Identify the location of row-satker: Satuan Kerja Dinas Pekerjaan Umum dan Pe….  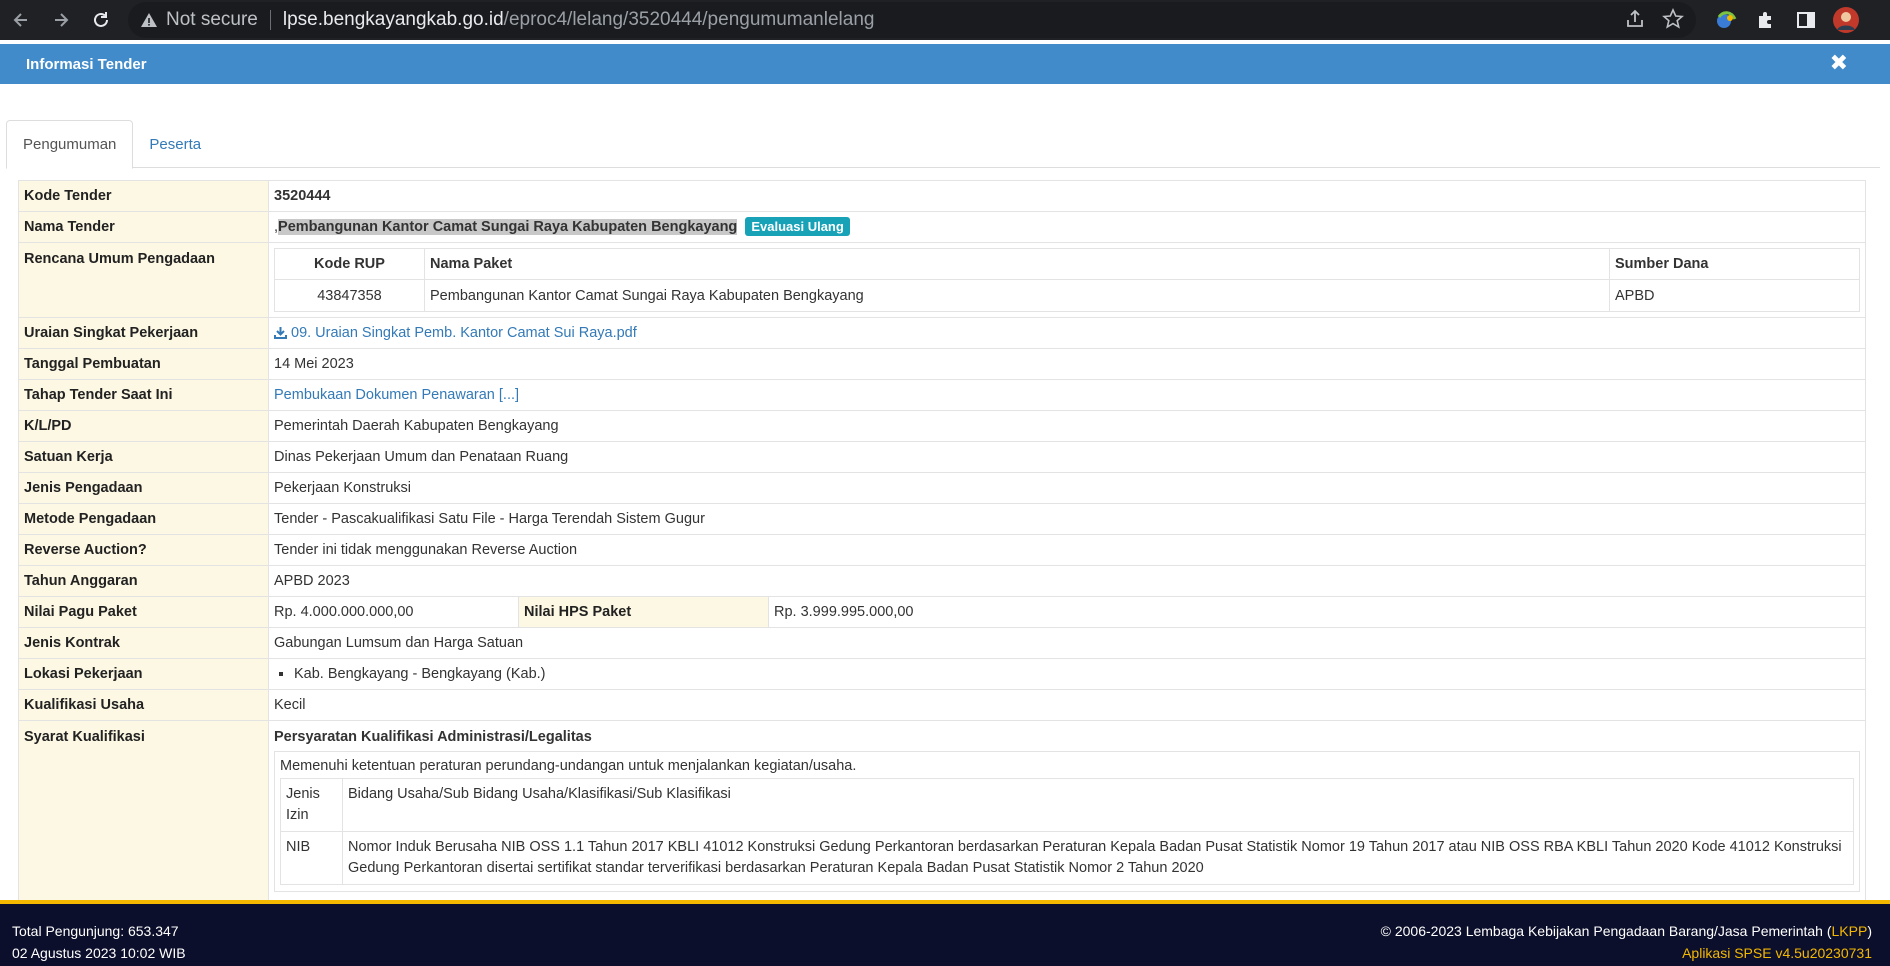
(942, 457).